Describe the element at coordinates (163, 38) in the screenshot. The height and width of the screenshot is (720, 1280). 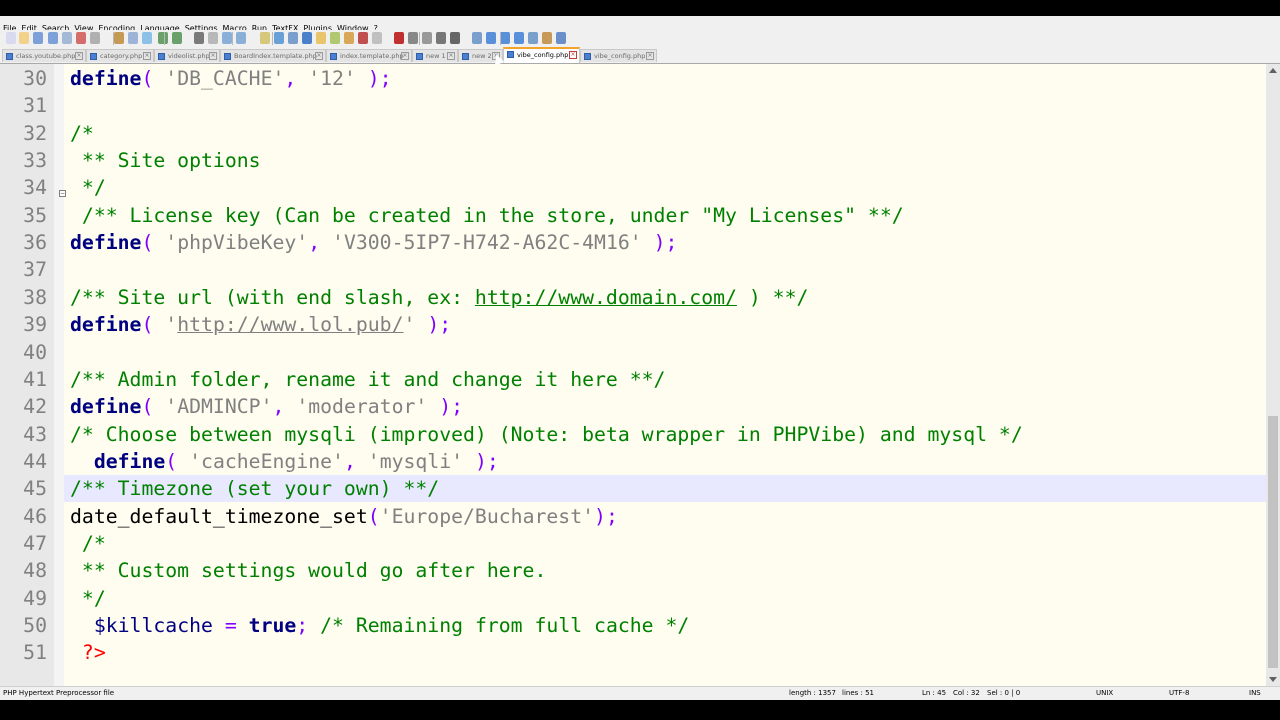
I see `undo-icon` at that location.